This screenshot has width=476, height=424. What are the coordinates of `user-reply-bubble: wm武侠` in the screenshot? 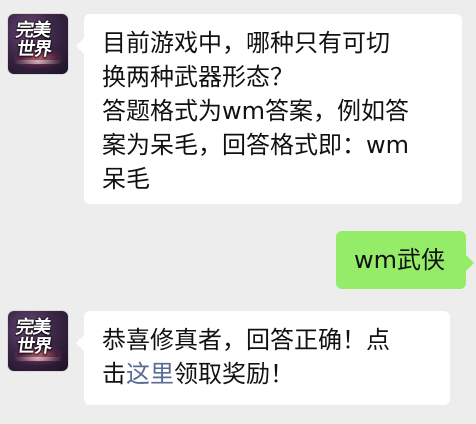 It's located at (405, 260).